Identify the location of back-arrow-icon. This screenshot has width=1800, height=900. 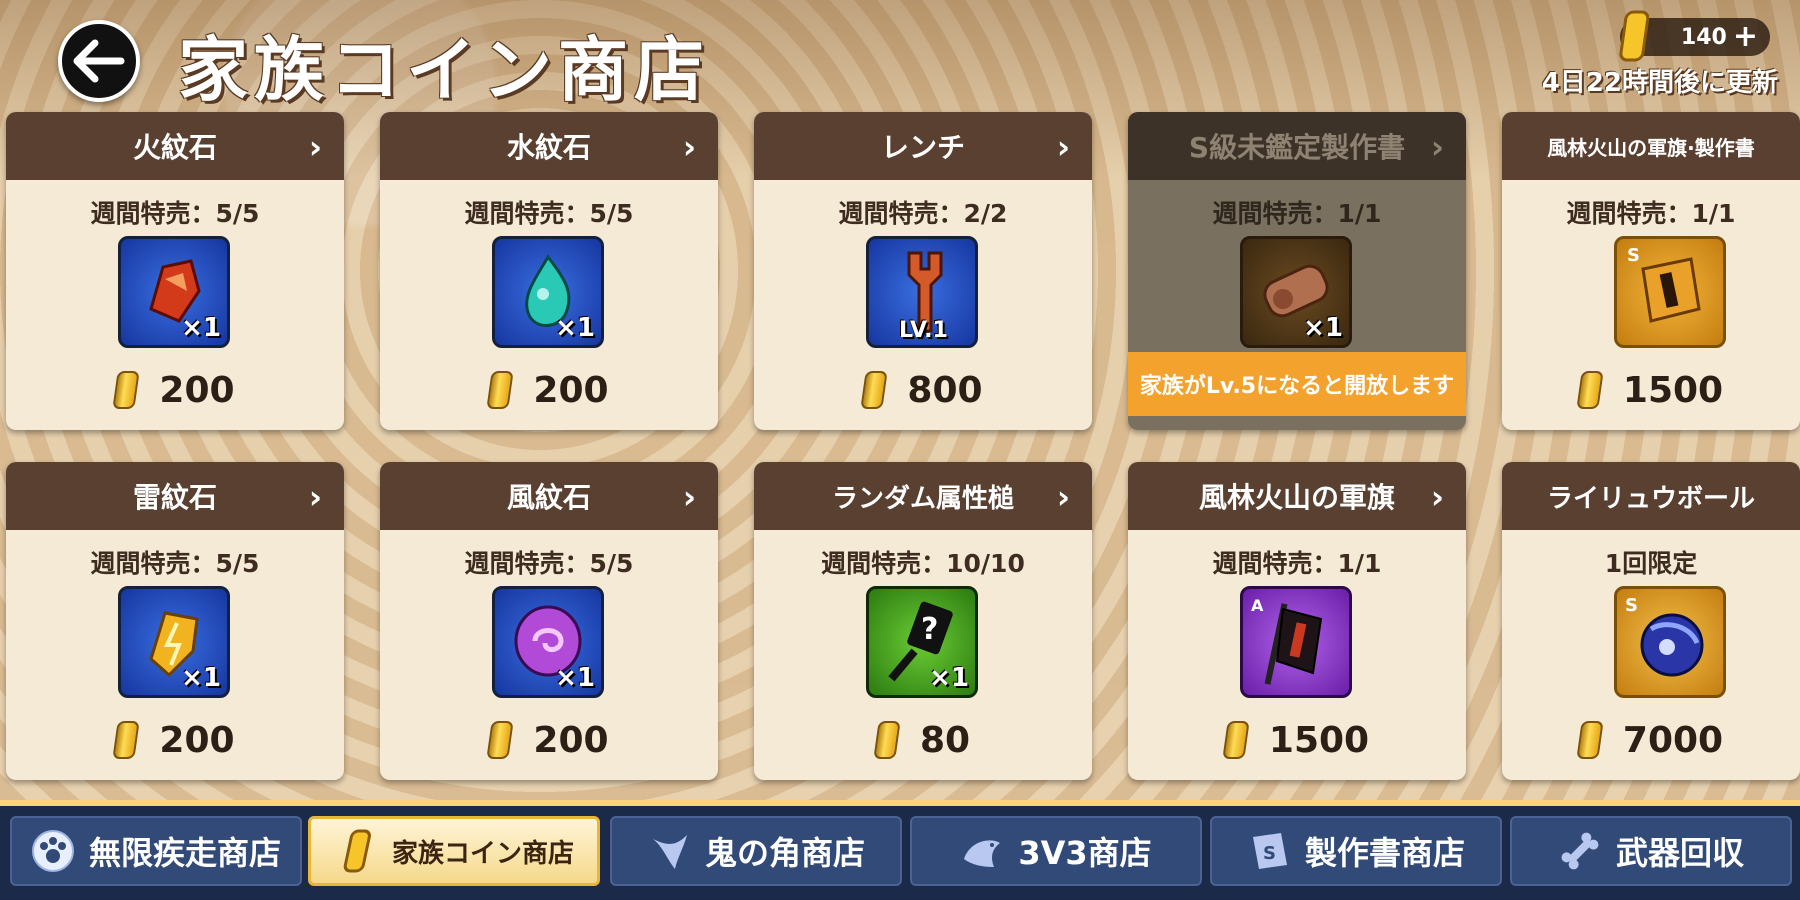
(99, 61).